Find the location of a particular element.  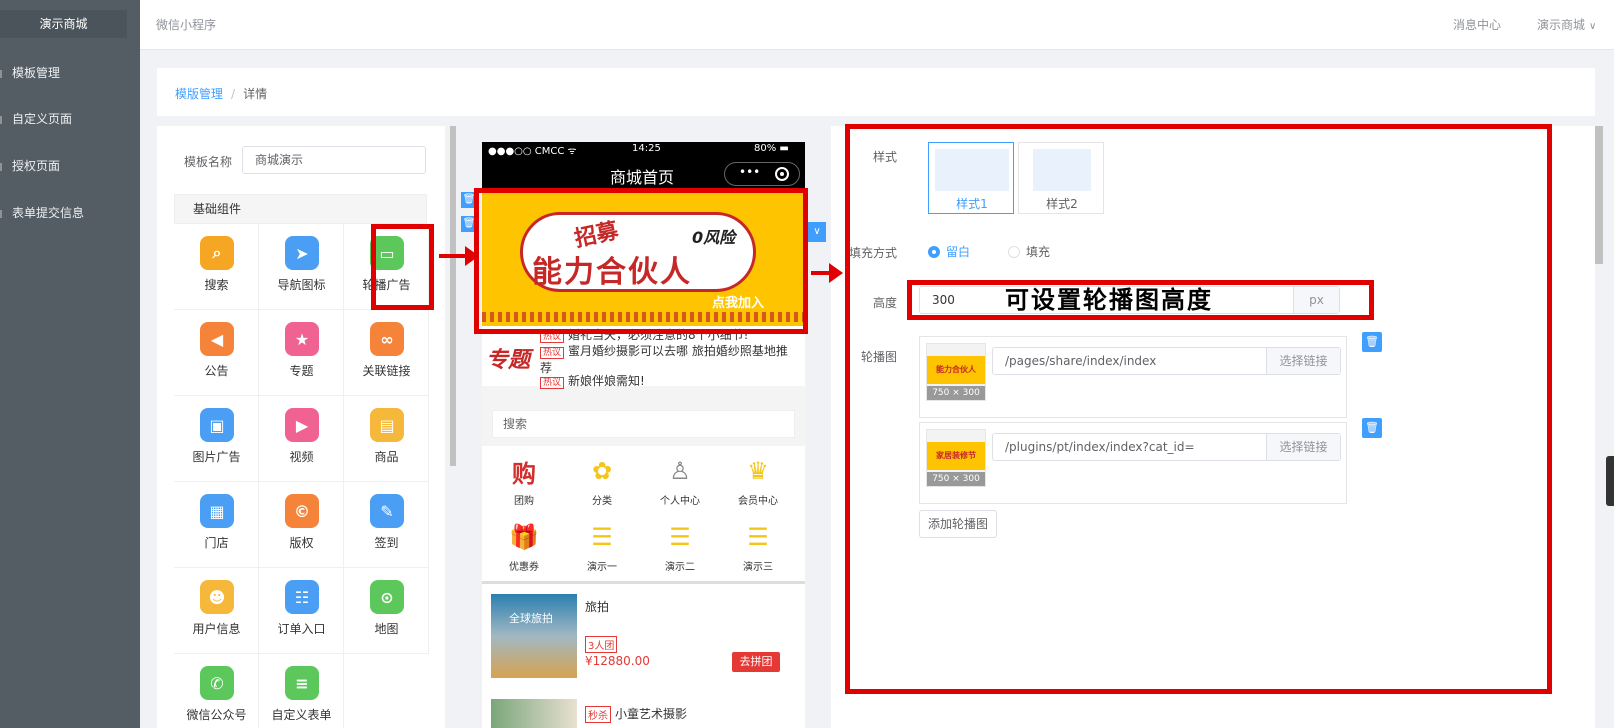

phone-nav-item: 🎁 优惠券 is located at coordinates (524, 545).